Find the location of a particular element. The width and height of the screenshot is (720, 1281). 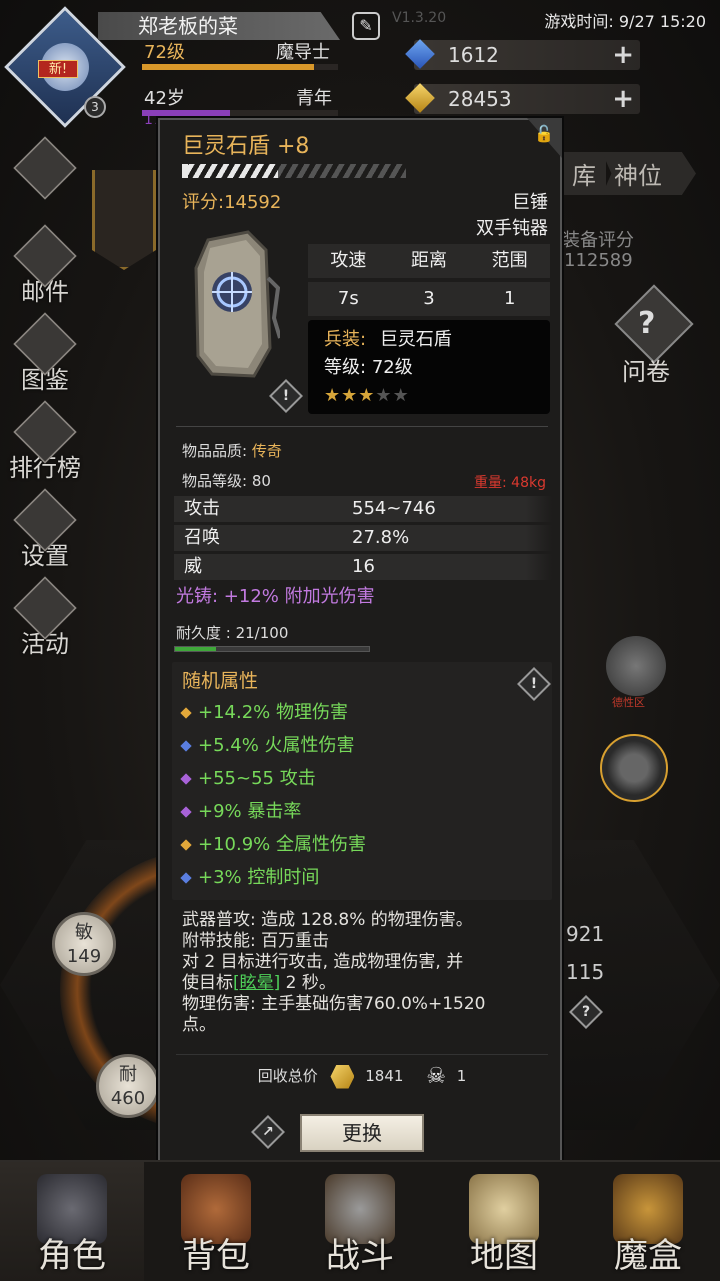

level-label: 等级: is located at coordinates (345, 367).